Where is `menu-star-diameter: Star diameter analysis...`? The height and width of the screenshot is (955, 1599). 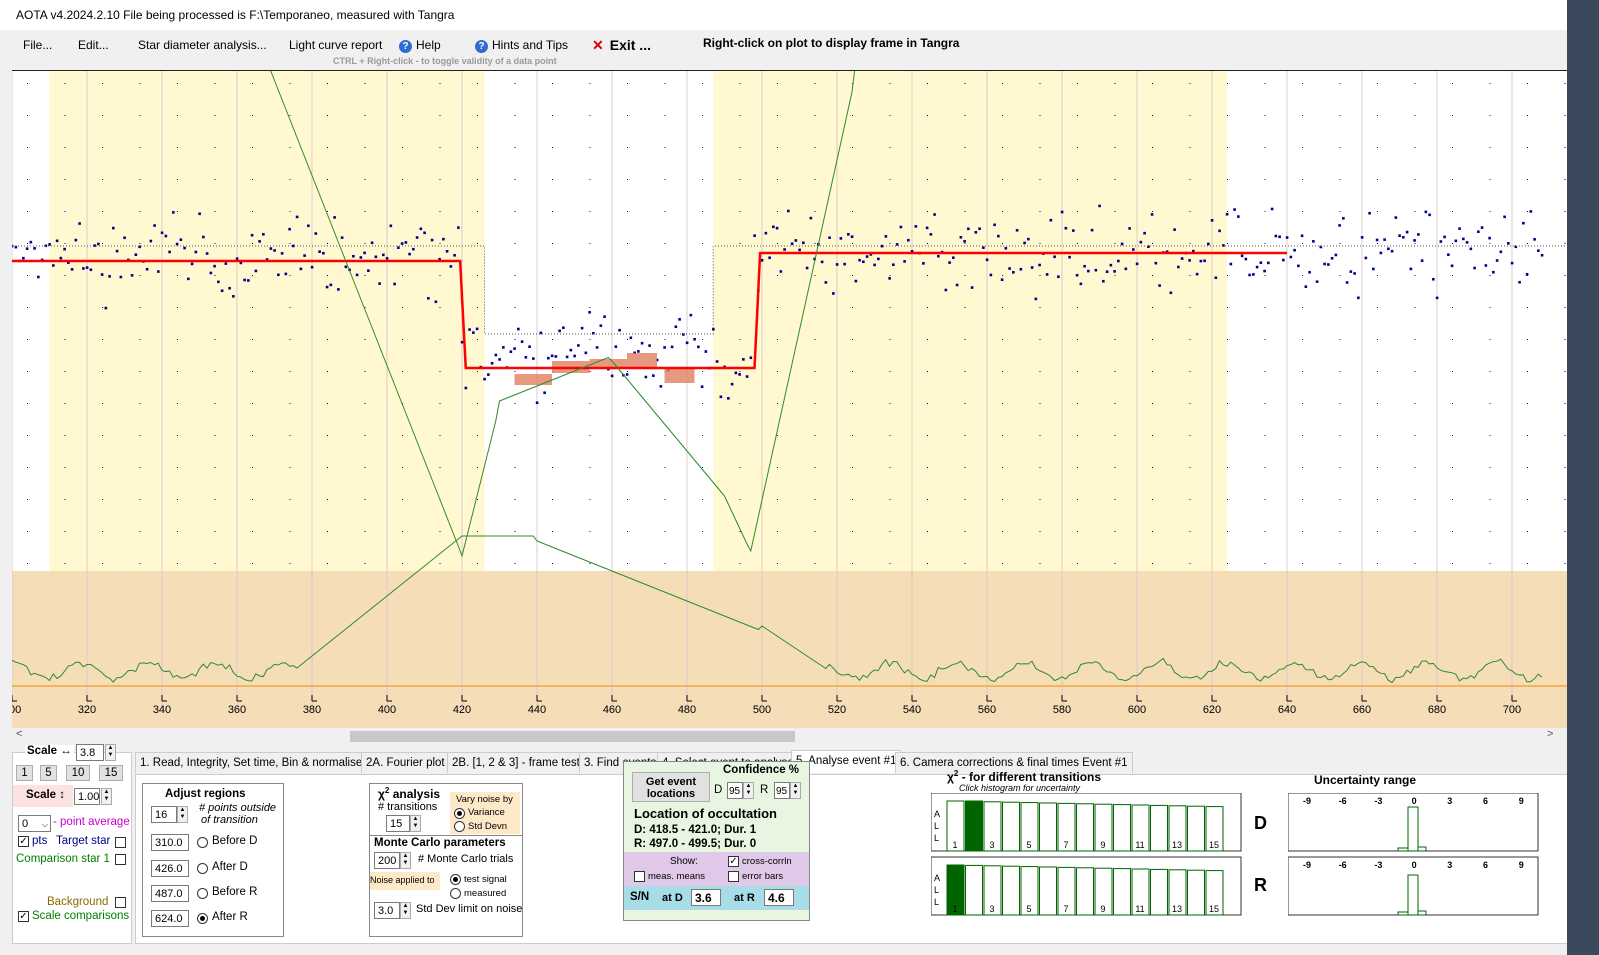
menu-star-diameter: Star diameter analysis... is located at coordinates (202, 45).